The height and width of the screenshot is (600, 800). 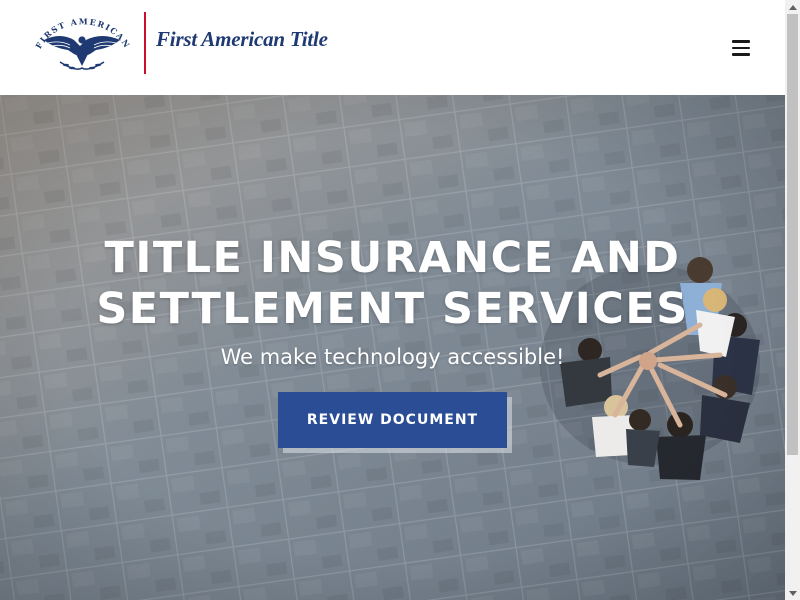 I want to click on vertical-scrollbar, so click(x=792, y=300).